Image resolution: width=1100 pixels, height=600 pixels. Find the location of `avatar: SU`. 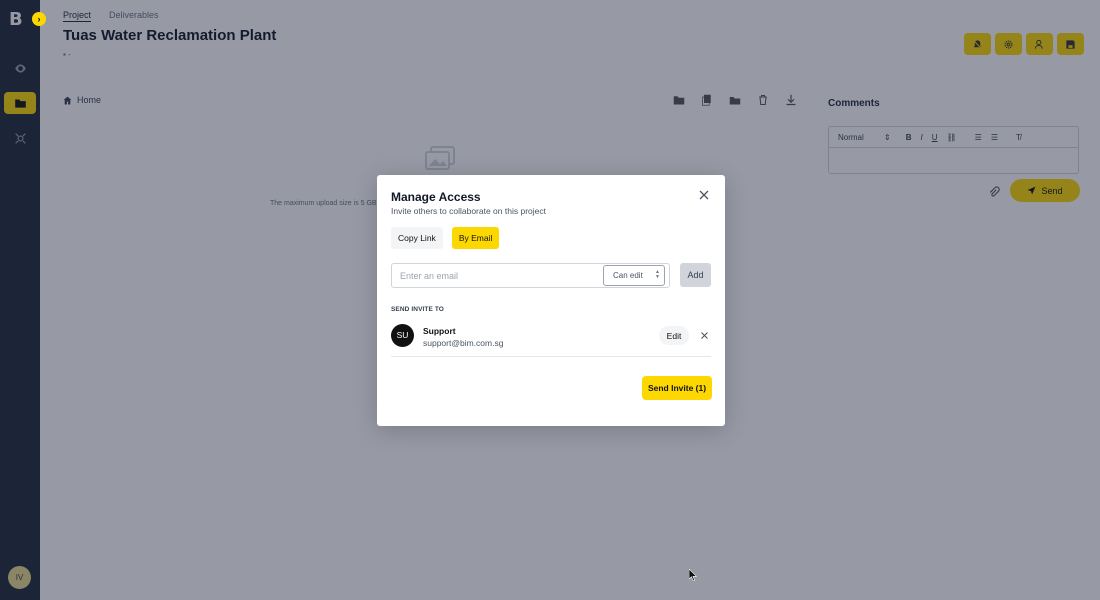

avatar: SU is located at coordinates (402, 335).